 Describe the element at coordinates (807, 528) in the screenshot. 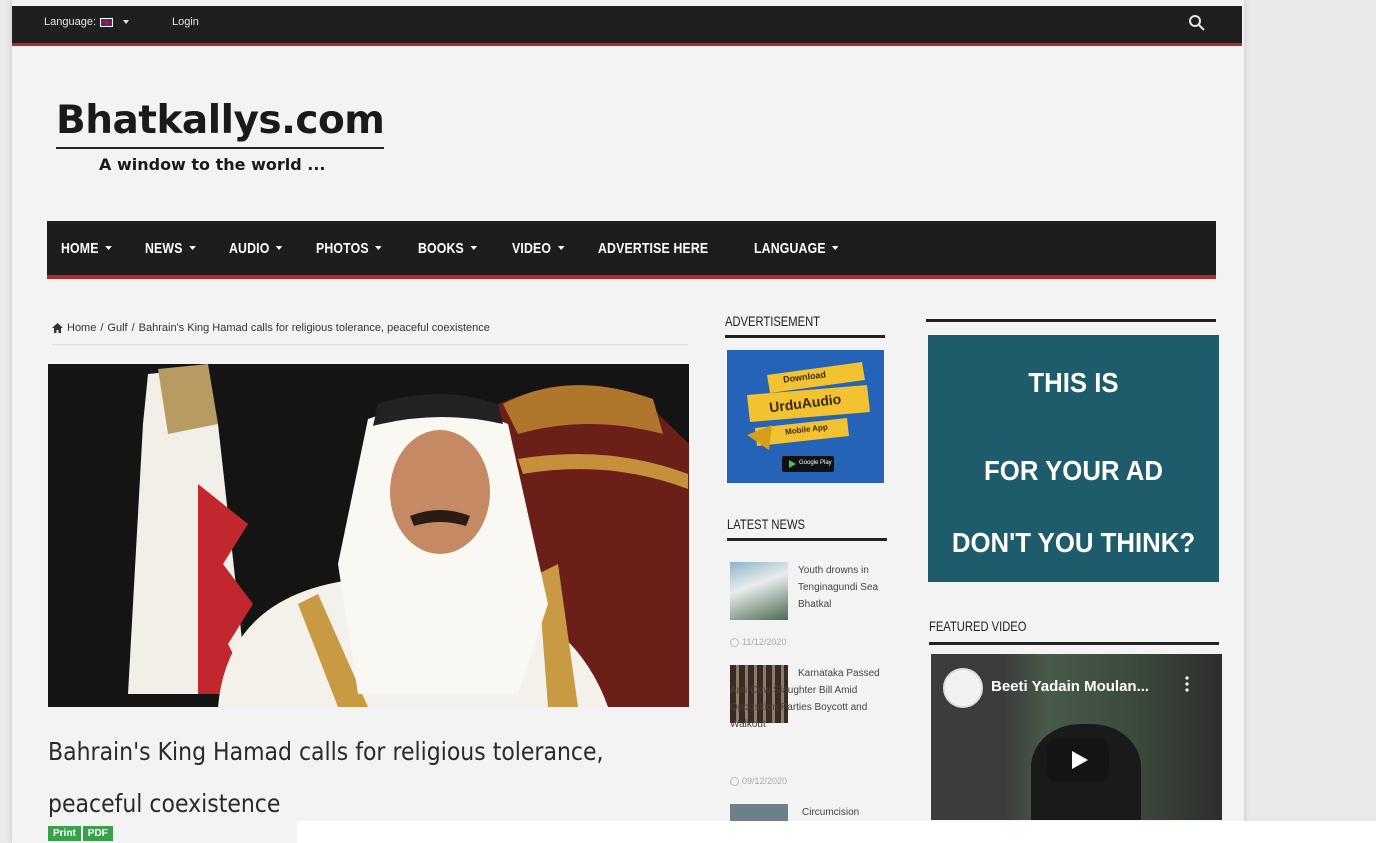

I see `latest-news-section-header: LATEST NEWS` at that location.